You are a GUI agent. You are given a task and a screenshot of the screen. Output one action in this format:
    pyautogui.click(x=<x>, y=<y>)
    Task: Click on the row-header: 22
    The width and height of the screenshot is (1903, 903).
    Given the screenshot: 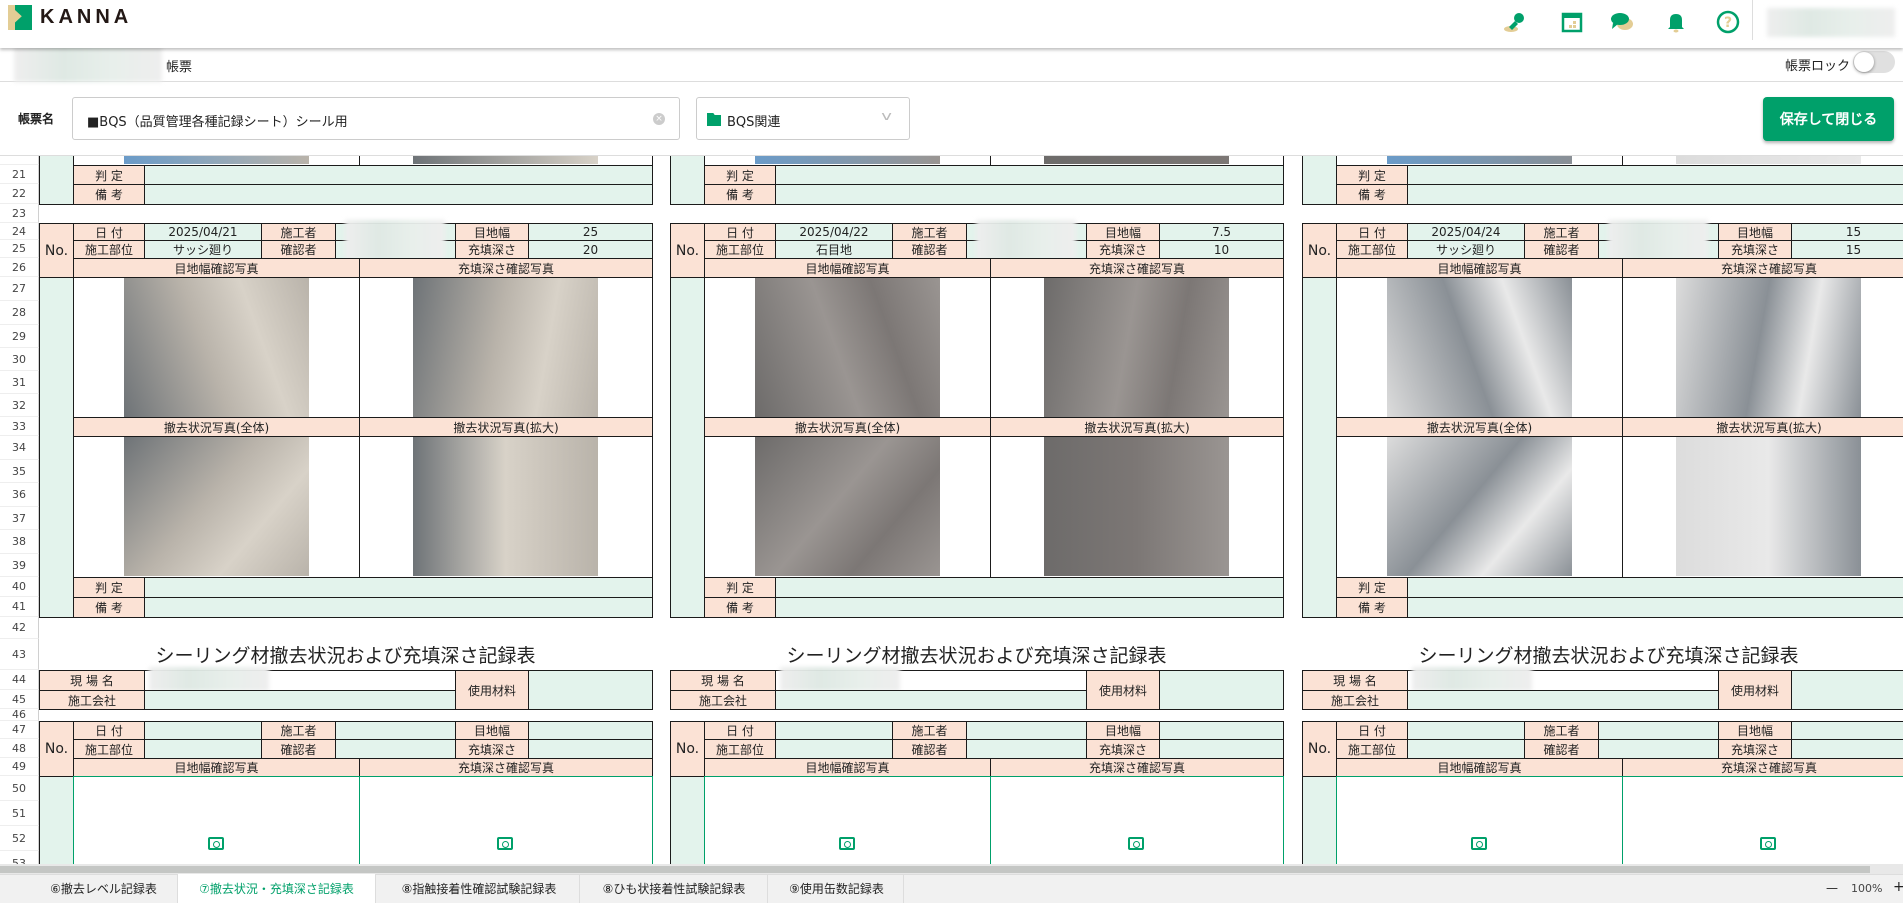 What is the action you would take?
    pyautogui.click(x=19, y=194)
    